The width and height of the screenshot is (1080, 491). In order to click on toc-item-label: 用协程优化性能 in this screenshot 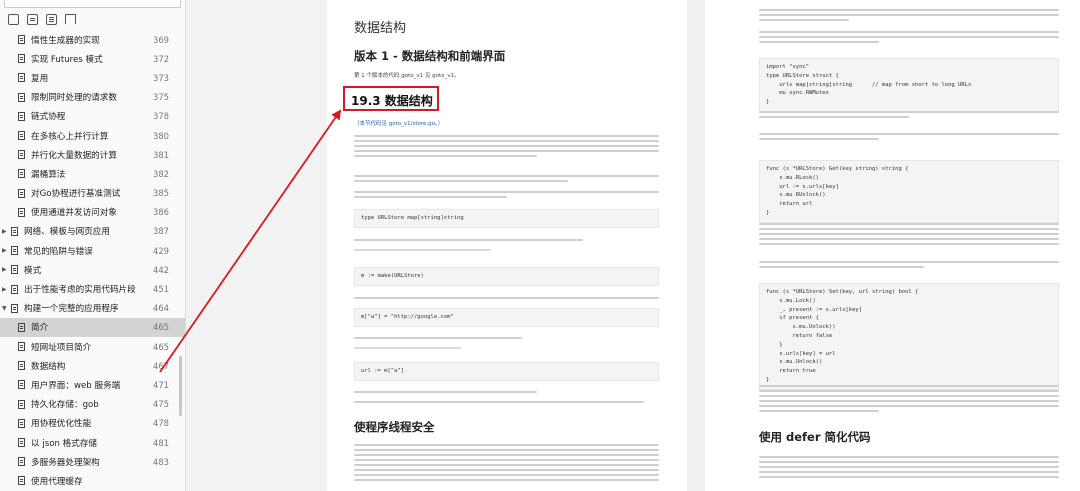, I will do `click(61, 424)`.